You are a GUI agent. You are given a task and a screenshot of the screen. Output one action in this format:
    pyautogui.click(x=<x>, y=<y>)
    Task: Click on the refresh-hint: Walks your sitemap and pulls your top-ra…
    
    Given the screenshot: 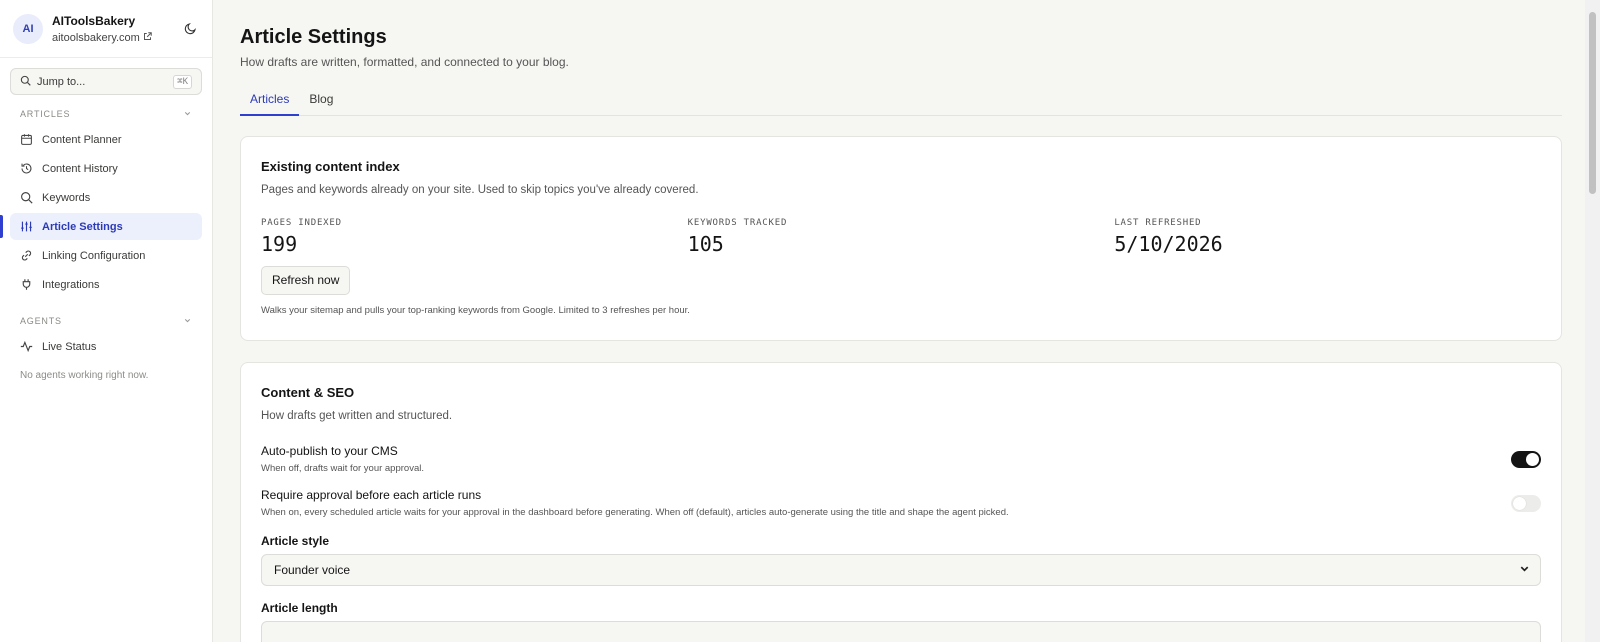 What is the action you would take?
    pyautogui.click(x=475, y=310)
    